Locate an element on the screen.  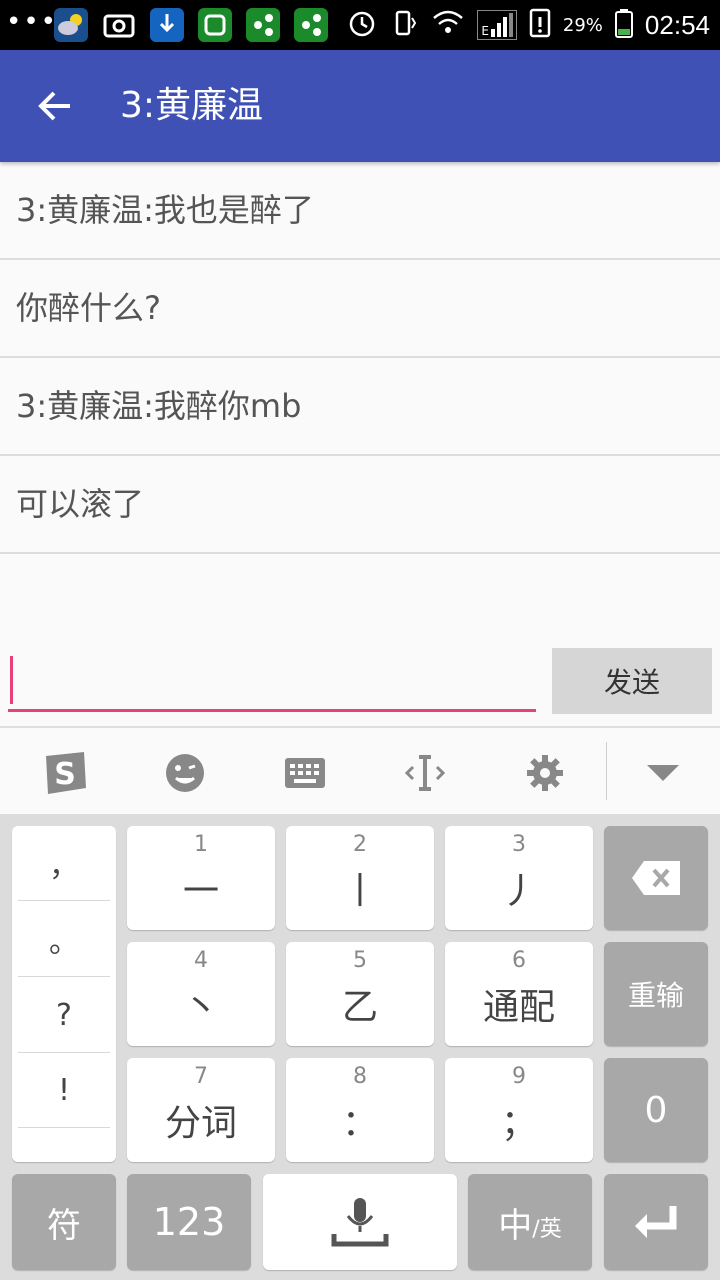
key-2-label: 丨 is located at coordinates (359, 891).